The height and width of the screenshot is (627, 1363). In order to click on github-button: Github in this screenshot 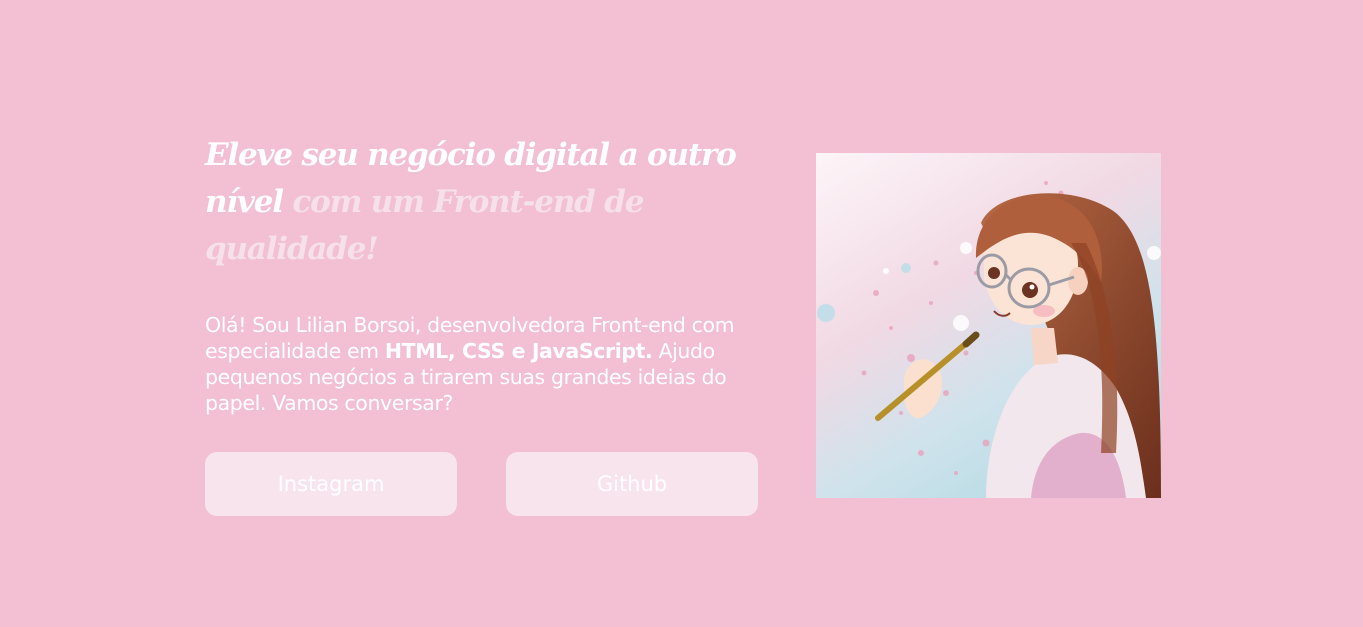, I will do `click(632, 484)`.